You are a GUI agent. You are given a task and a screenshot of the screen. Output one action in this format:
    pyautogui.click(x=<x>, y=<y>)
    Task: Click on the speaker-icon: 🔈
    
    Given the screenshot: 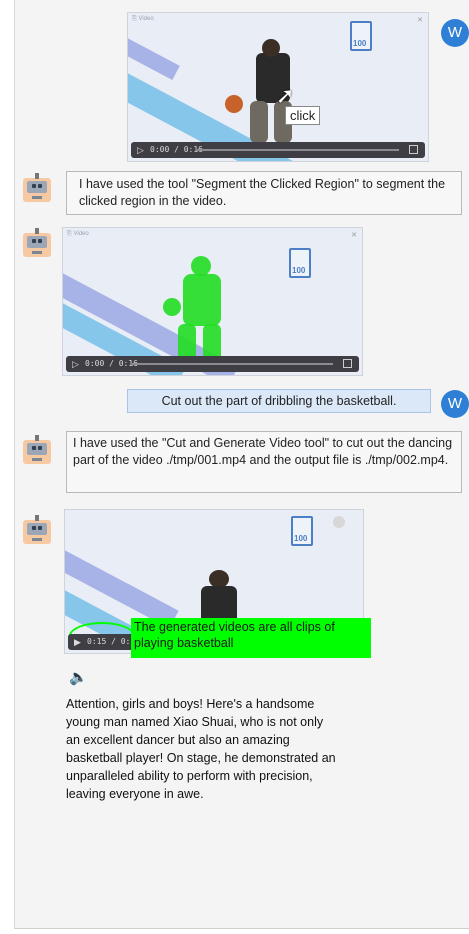 What is the action you would take?
    pyautogui.click(x=78, y=677)
    